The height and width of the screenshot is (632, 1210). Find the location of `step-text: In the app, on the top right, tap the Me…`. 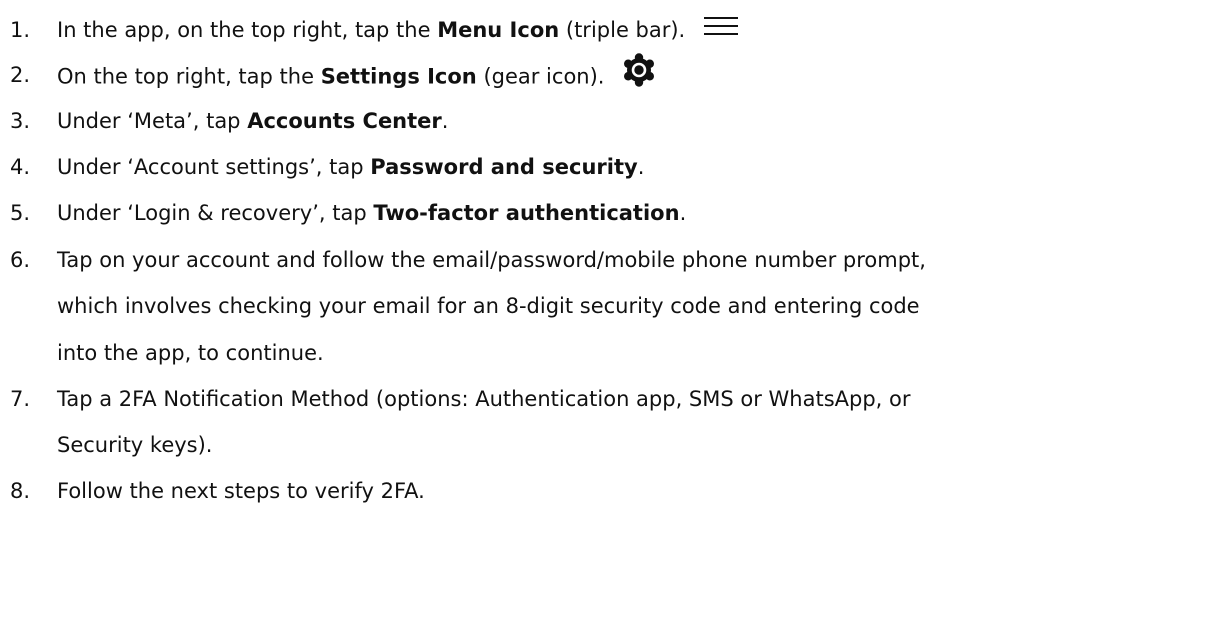

step-text: In the app, on the top right, tap the Me… is located at coordinates (398, 30).